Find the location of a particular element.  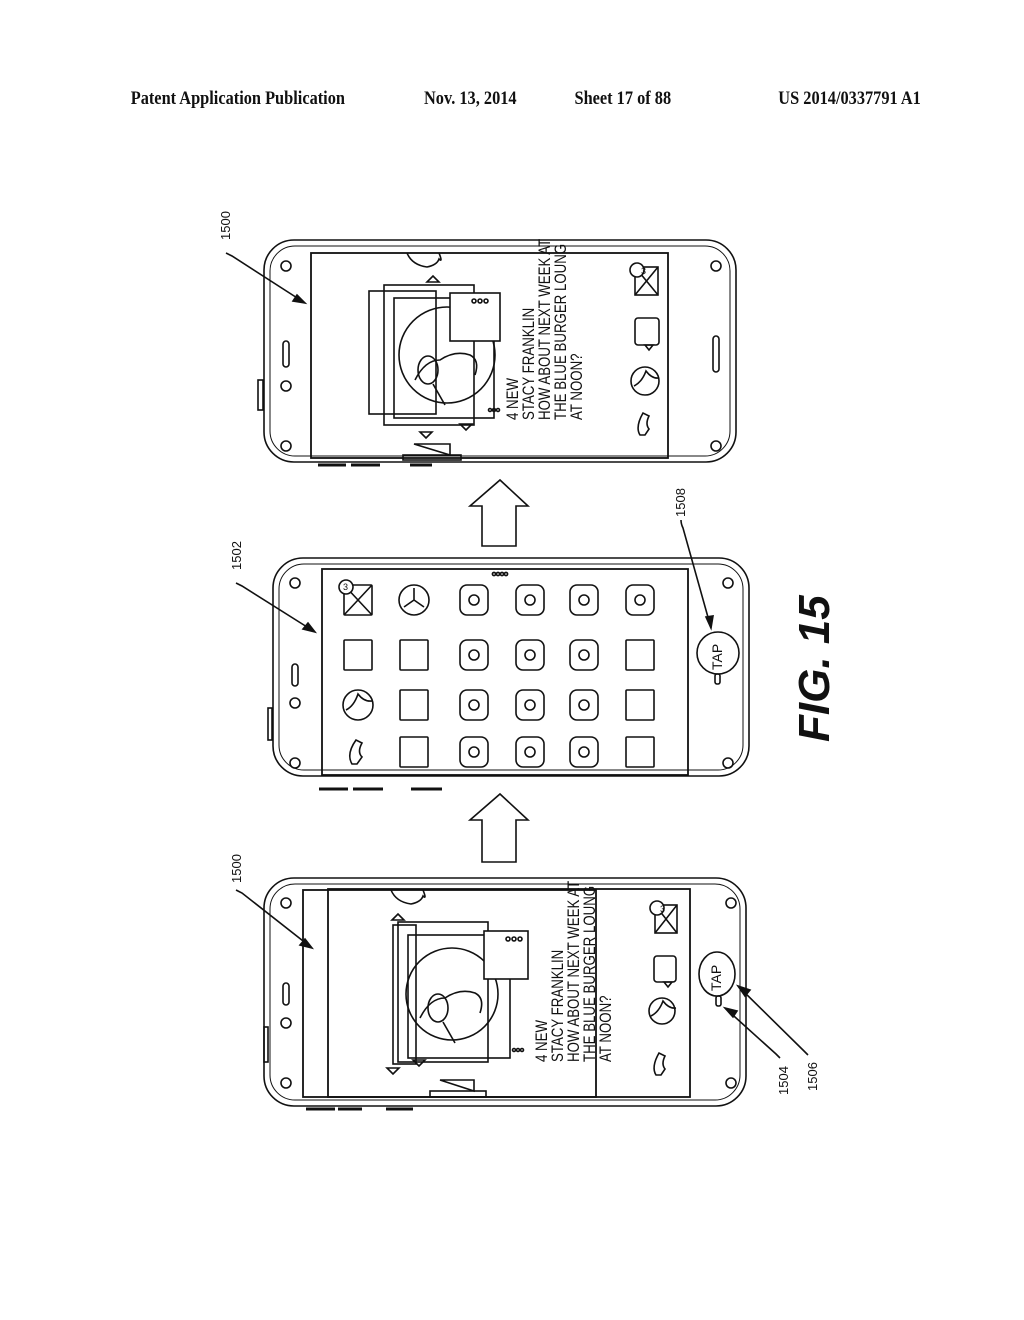

home-slot is located at coordinates (716, 354).